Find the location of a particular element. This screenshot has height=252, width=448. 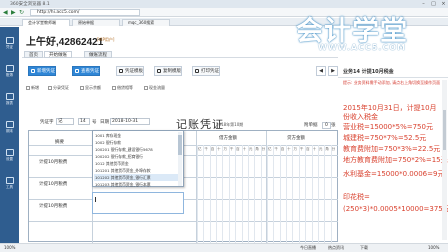

browser-titlebar: 360安全浏览器 8.1 – □ × is located at coordinates (224, 4).